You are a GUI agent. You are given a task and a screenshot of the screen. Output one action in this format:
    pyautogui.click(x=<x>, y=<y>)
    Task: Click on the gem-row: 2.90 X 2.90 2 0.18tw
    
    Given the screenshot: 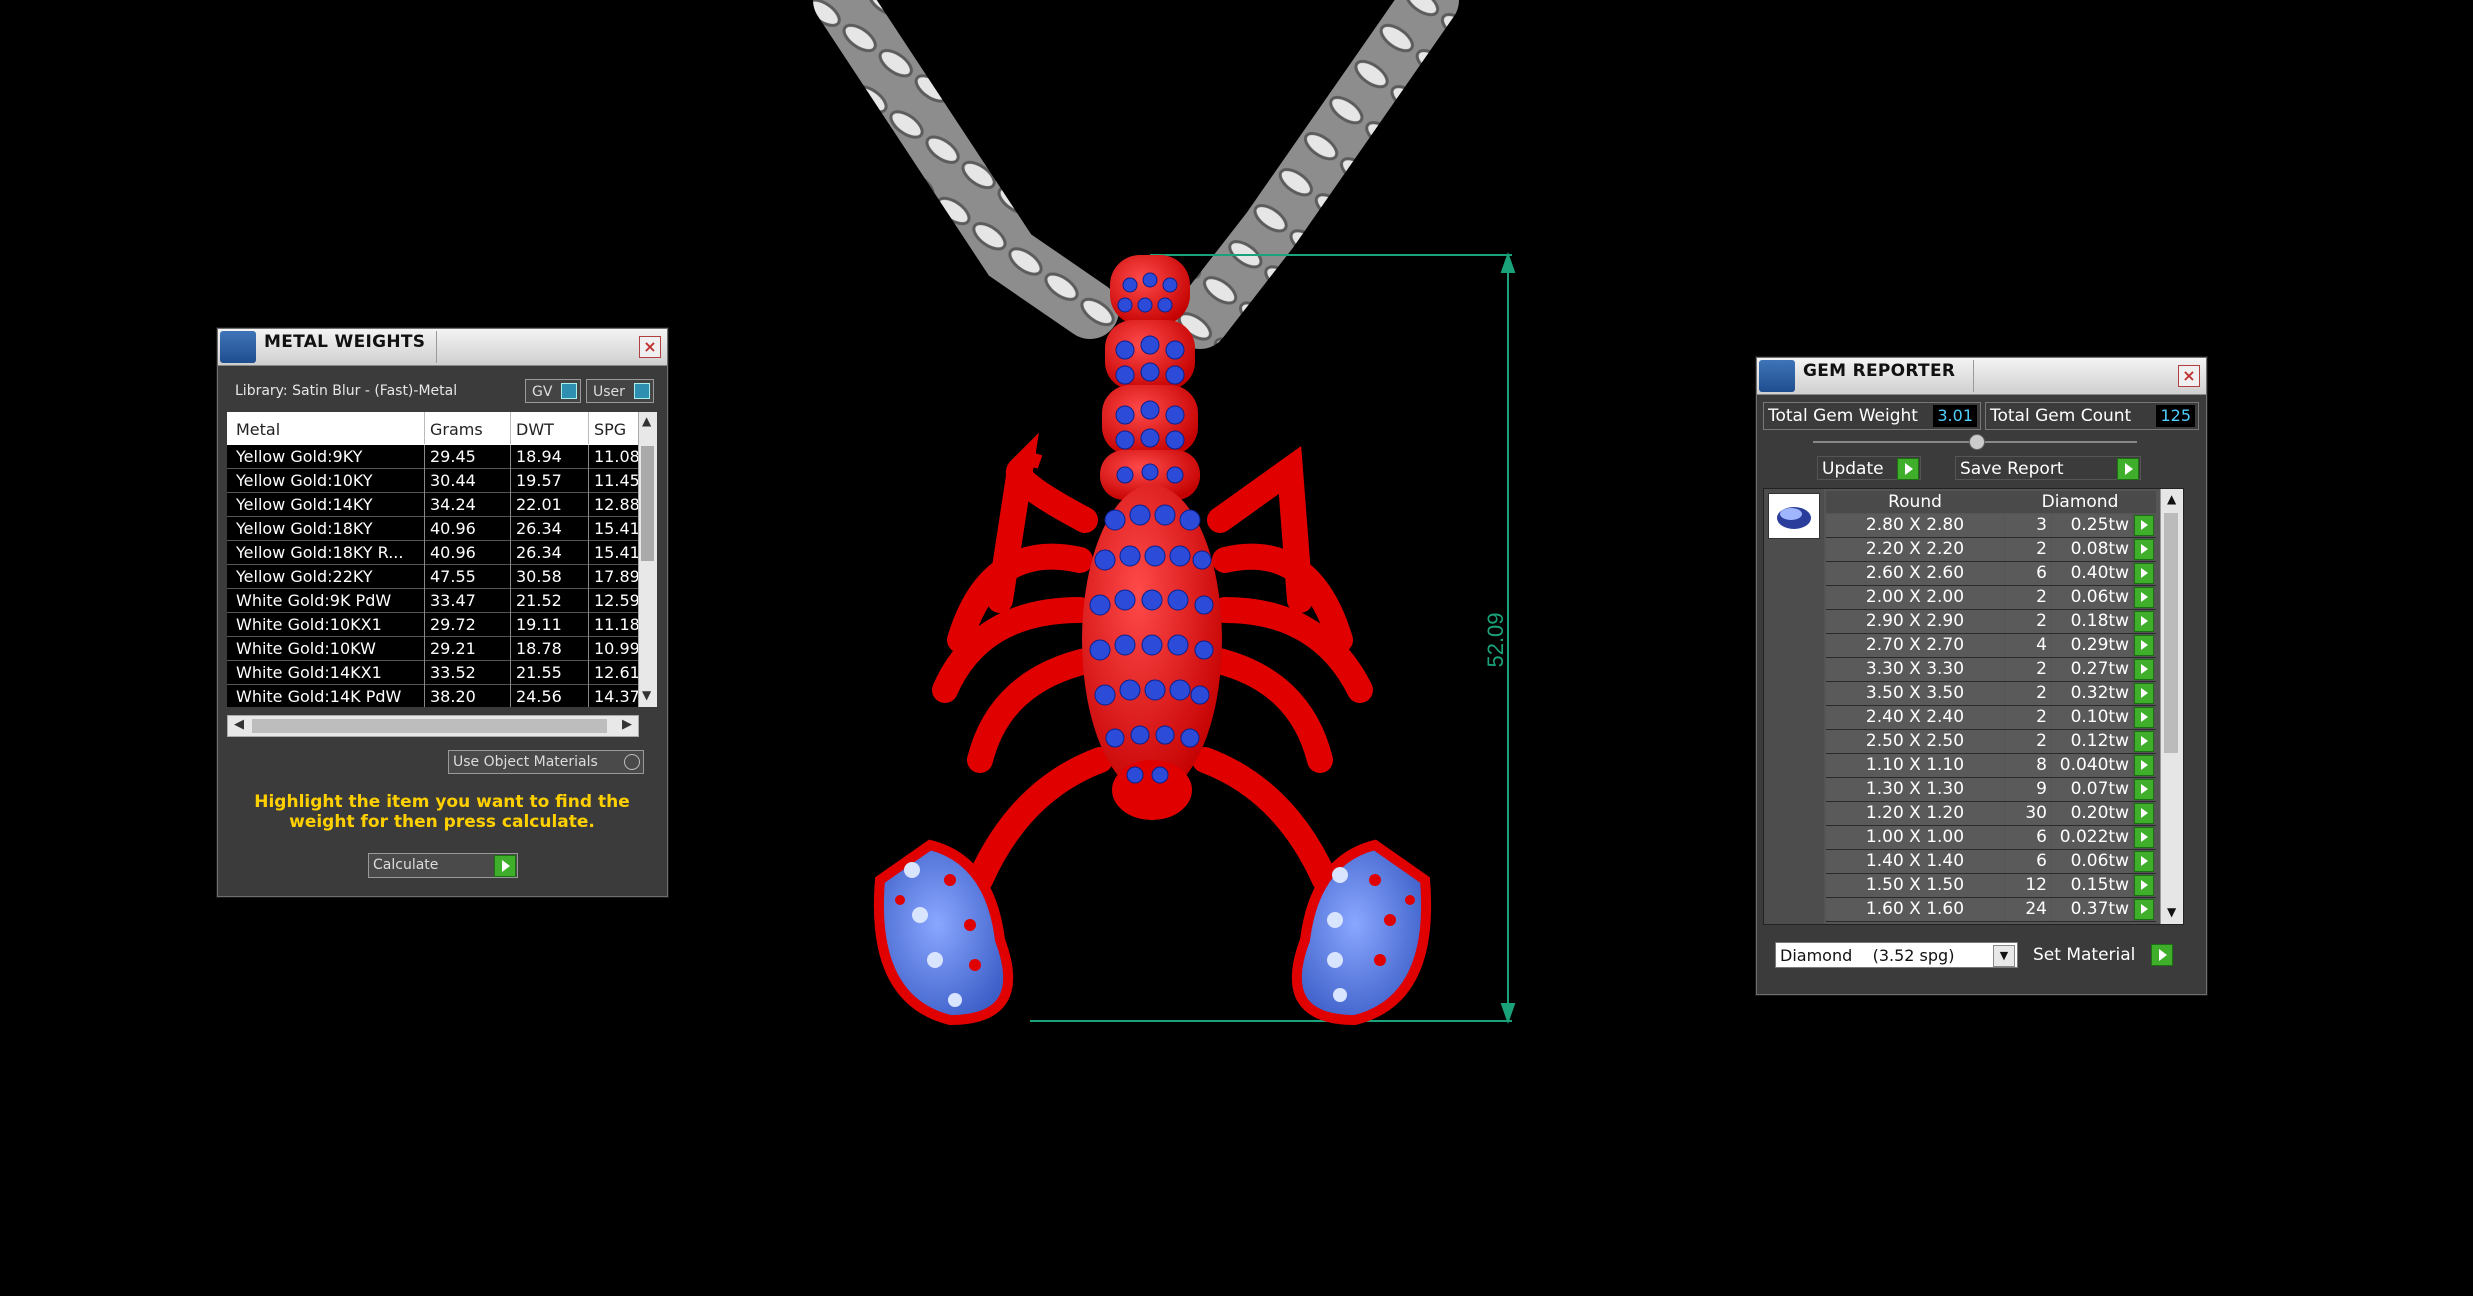 What is the action you would take?
    pyautogui.click(x=1991, y=622)
    